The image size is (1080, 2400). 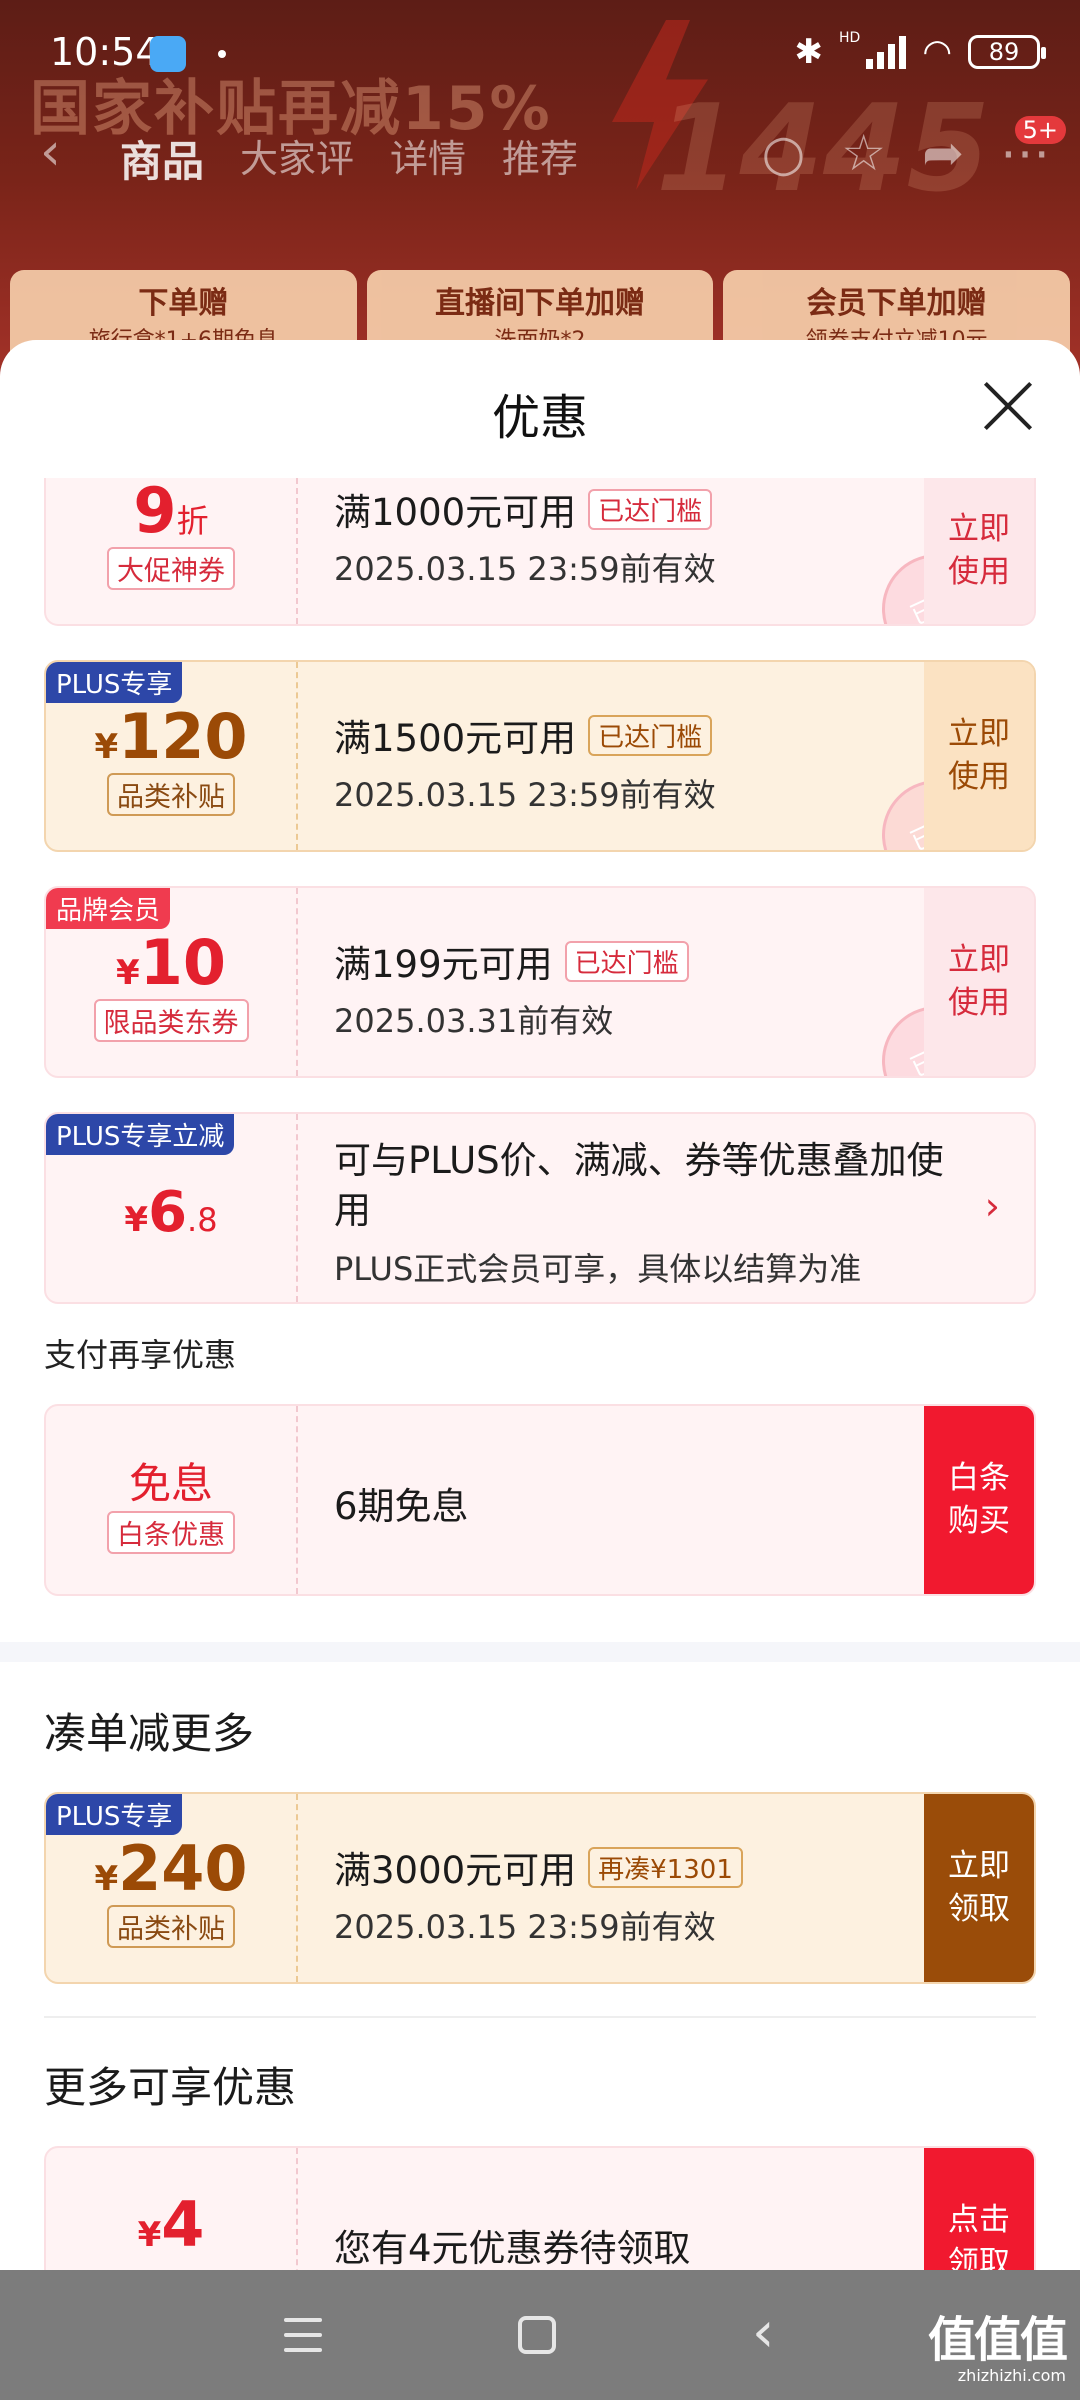 What do you see at coordinates (979, 1500) in the screenshot?
I see `baitiao-buy-button: 白条 购买` at bounding box center [979, 1500].